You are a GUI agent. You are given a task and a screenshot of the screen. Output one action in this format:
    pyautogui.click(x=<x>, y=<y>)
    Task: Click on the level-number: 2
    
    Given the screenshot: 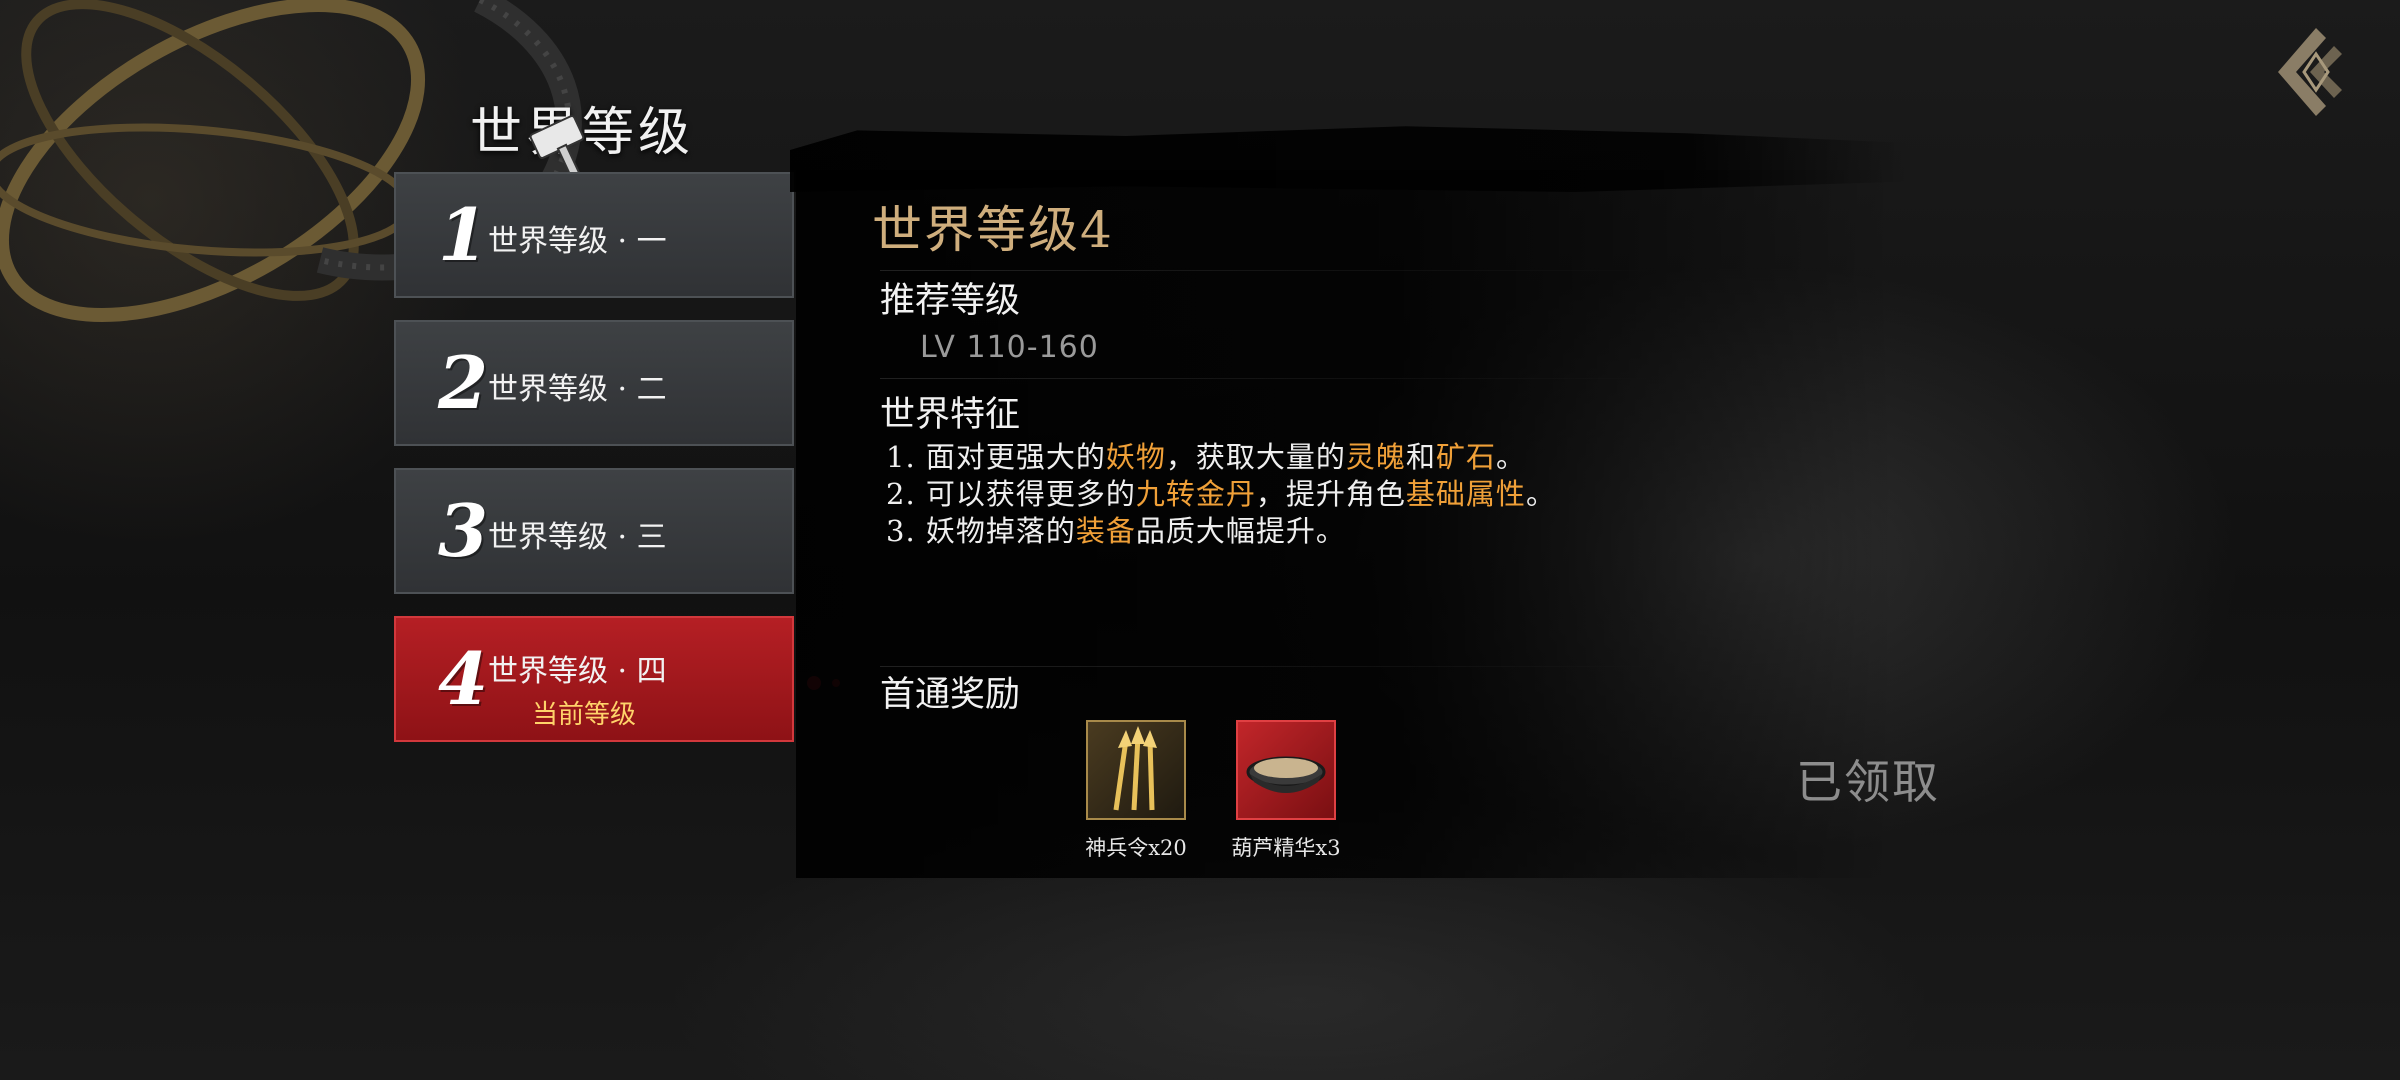 What is the action you would take?
    pyautogui.click(x=463, y=382)
    